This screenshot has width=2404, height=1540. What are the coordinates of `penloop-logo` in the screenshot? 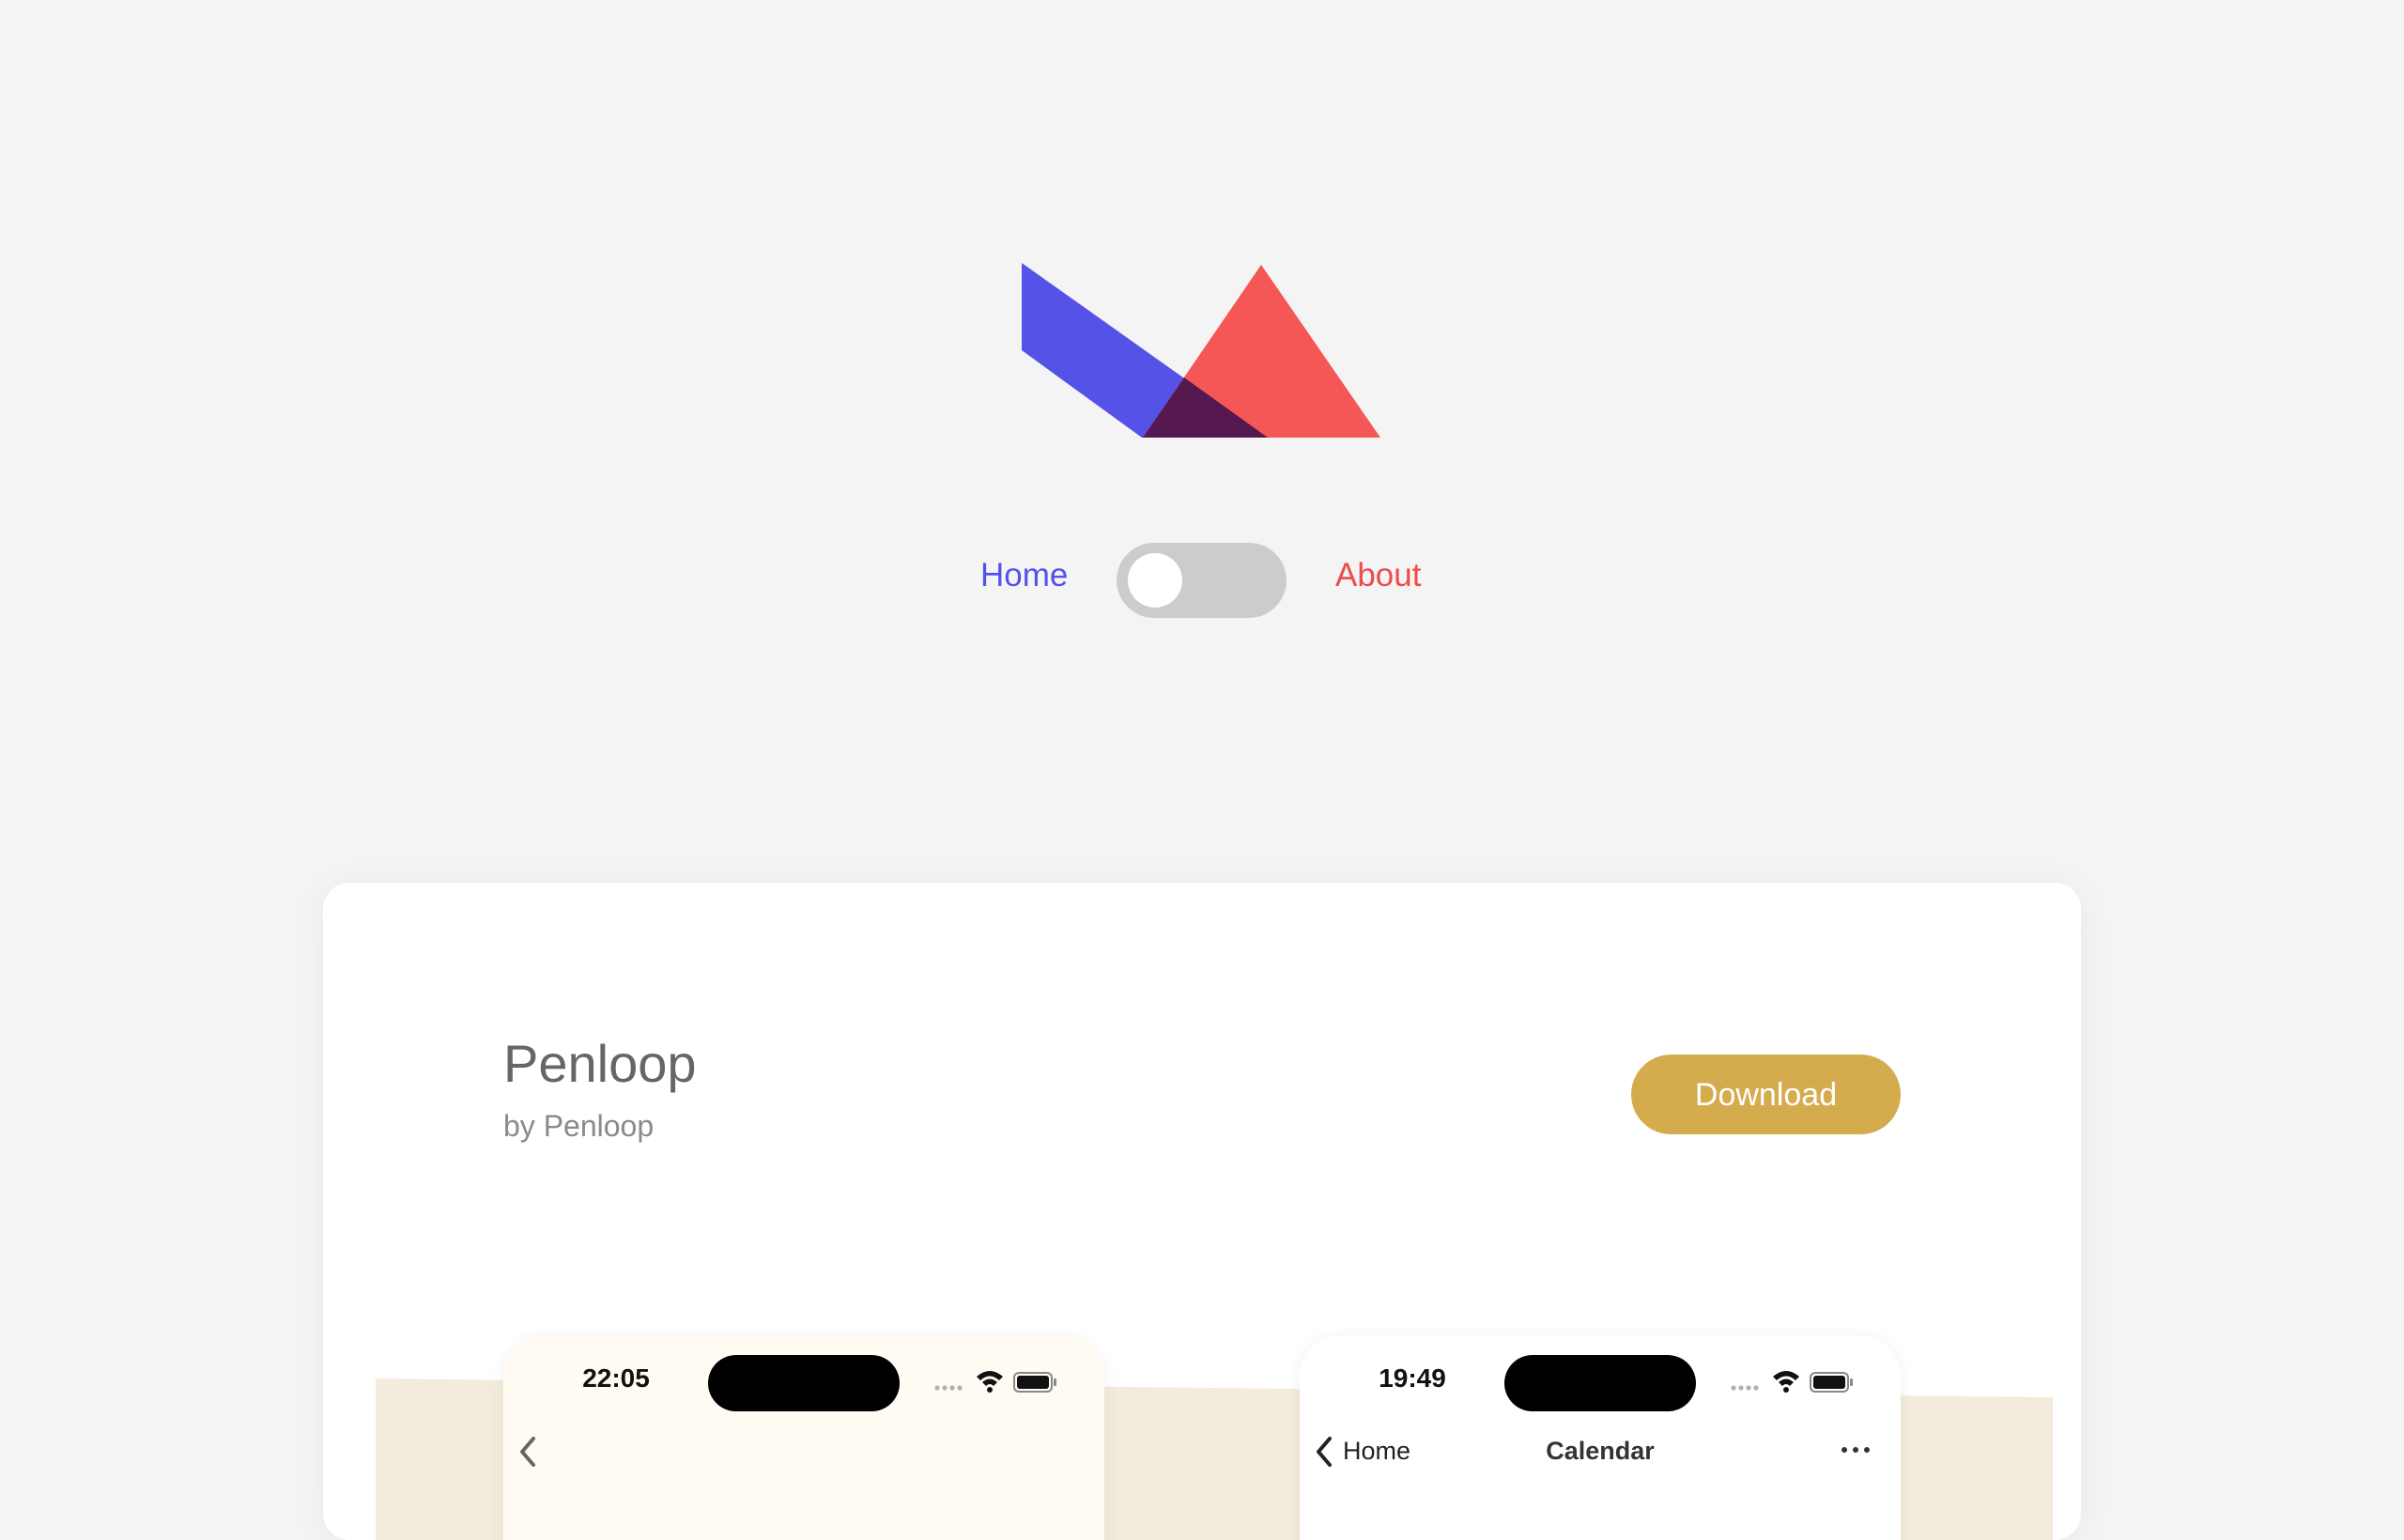 It's located at (1201, 350).